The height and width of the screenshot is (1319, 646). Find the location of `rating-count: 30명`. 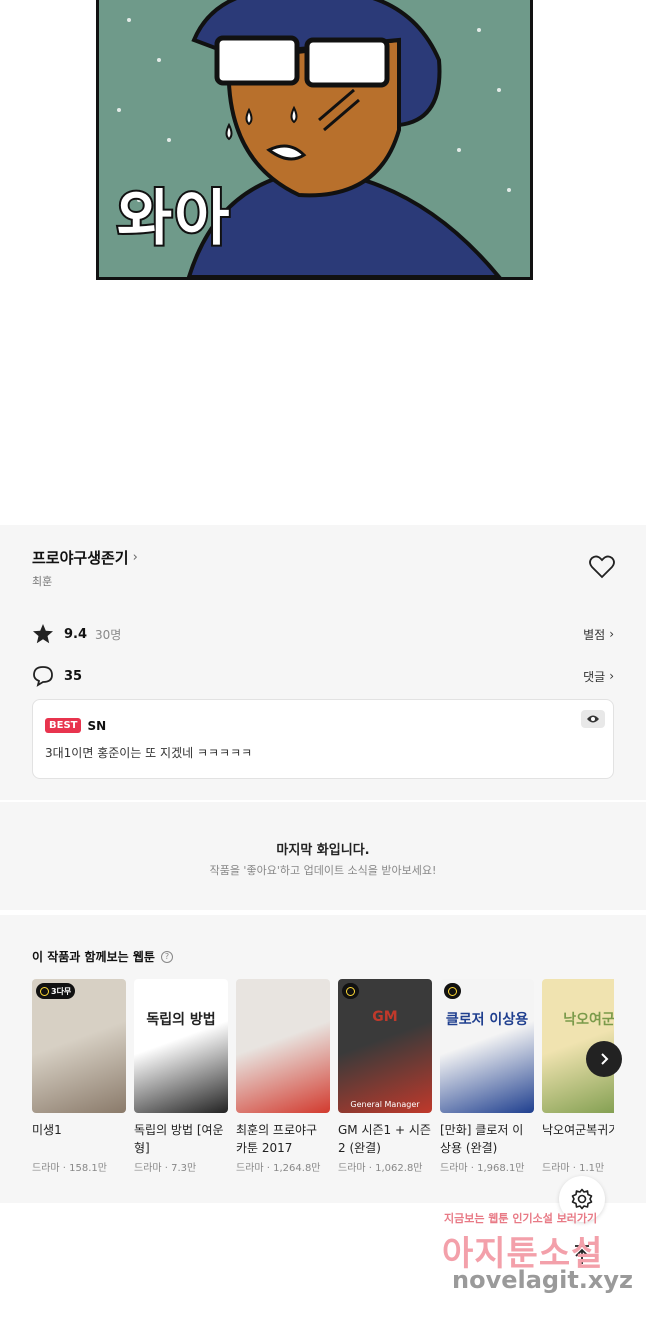

rating-count: 30명 is located at coordinates (108, 634).